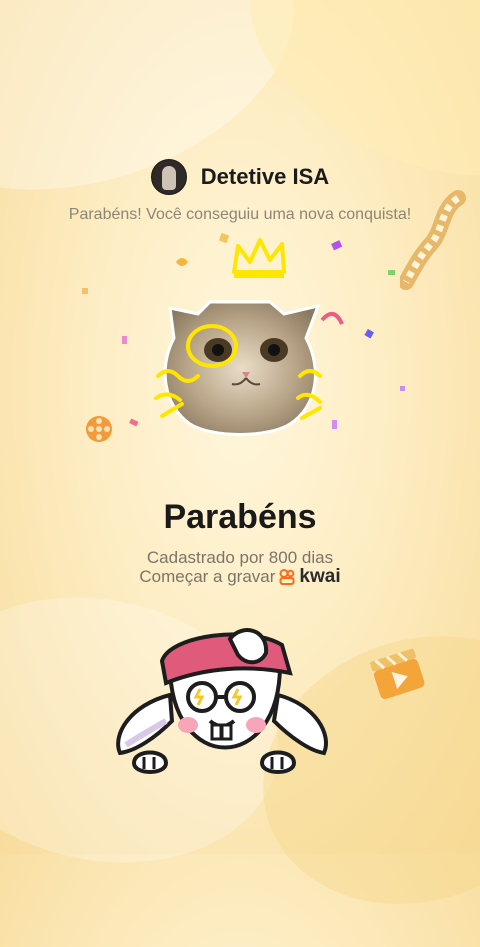  Describe the element at coordinates (265, 177) in the screenshot. I see `username-label: Detetive ISA` at that location.